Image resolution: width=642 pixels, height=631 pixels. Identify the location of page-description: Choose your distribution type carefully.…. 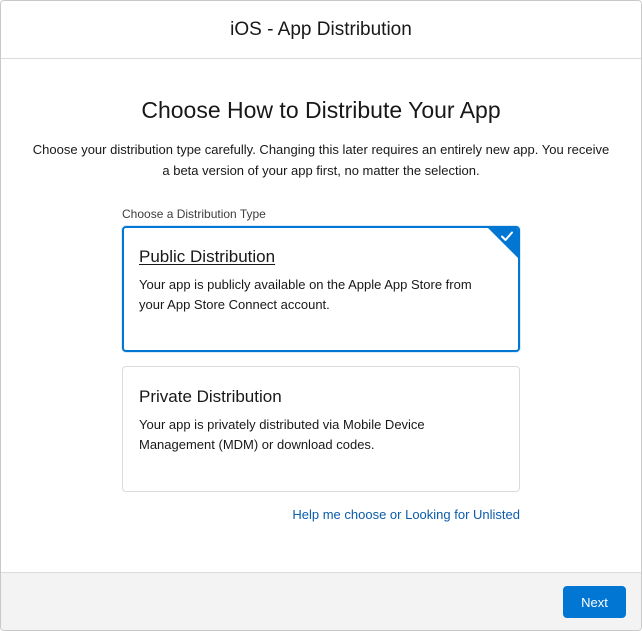
(321, 160).